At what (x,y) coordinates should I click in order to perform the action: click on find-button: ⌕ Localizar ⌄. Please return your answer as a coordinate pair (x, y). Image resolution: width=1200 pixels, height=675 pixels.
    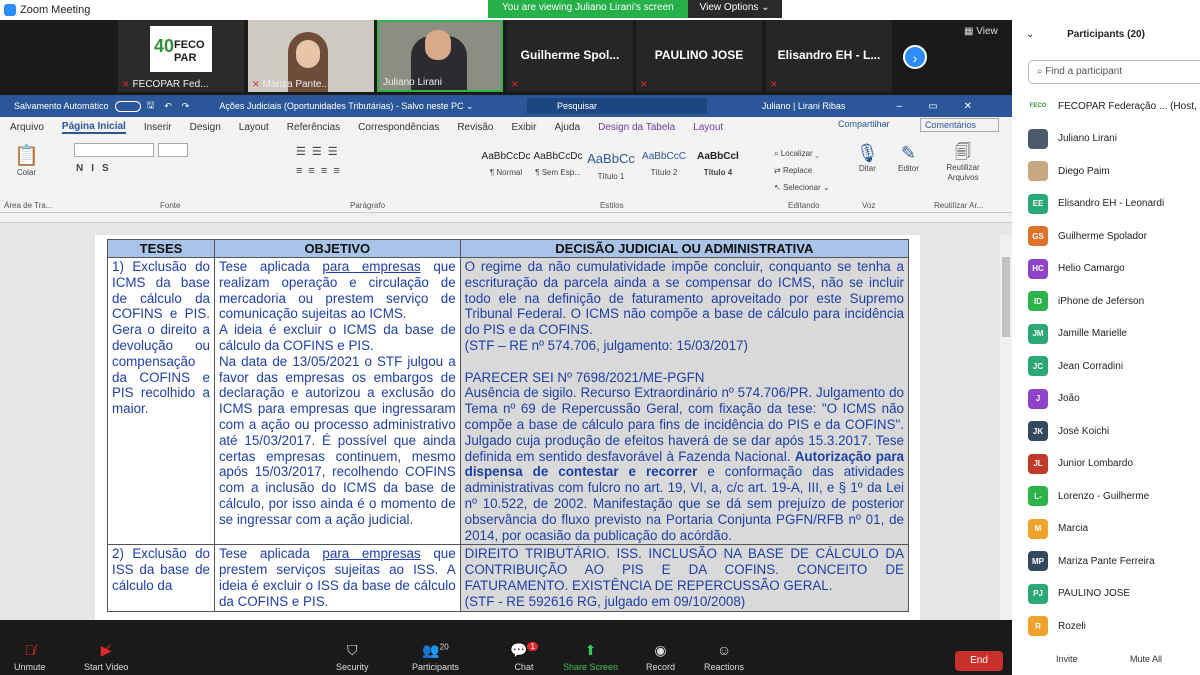
    Looking at the image, I should click on (802, 153).